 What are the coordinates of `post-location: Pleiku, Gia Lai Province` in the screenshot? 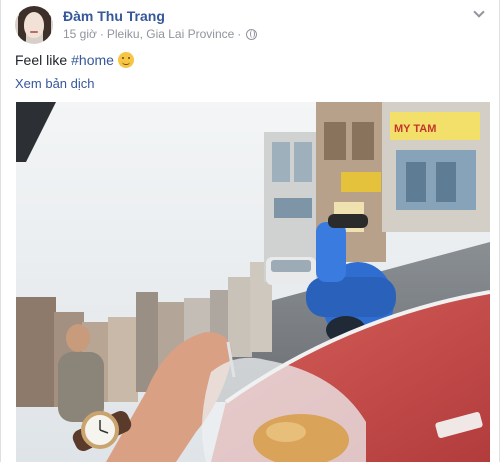 It's located at (170, 34).